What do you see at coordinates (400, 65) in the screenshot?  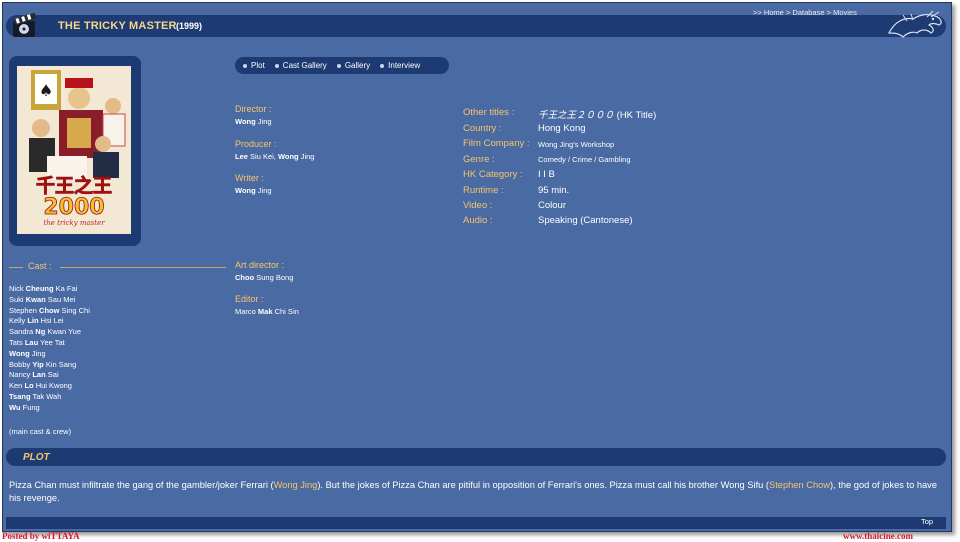 I see `tab-interview: Interview` at bounding box center [400, 65].